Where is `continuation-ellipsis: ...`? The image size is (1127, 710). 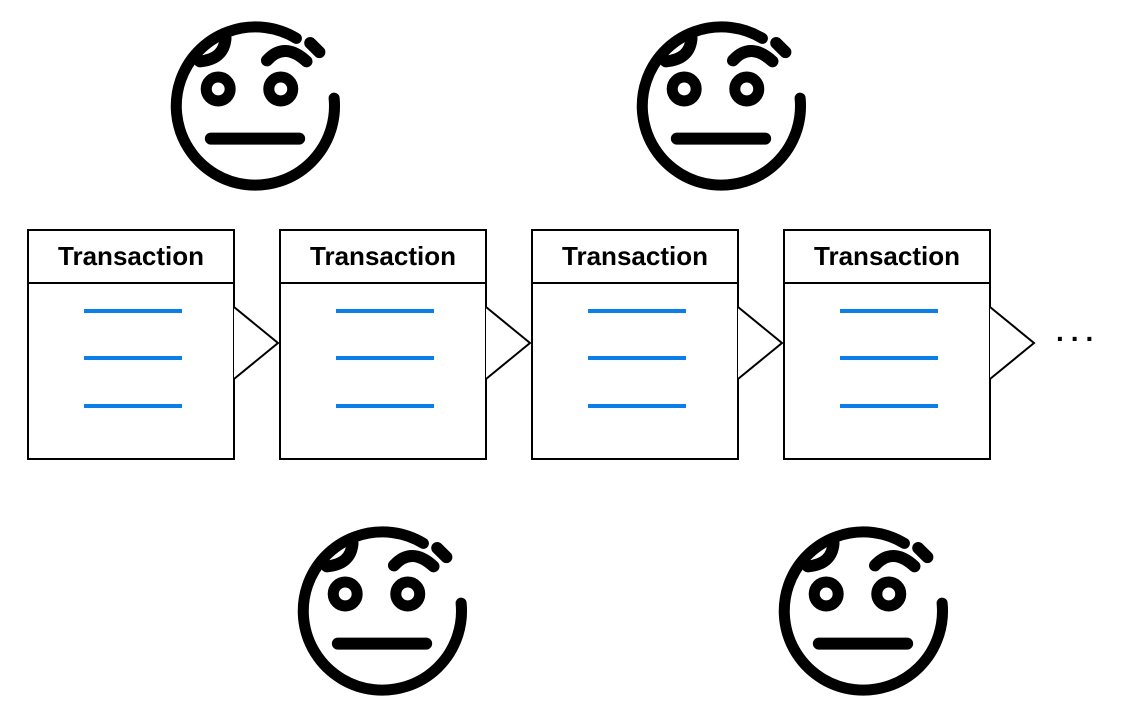
continuation-ellipsis: ... is located at coordinates (1078, 331).